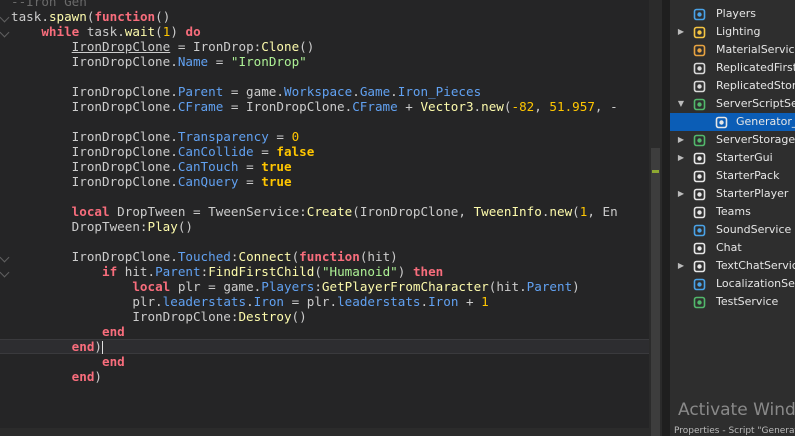  I want to click on explorer-item-starterpack: StarterPack, so click(732, 176).